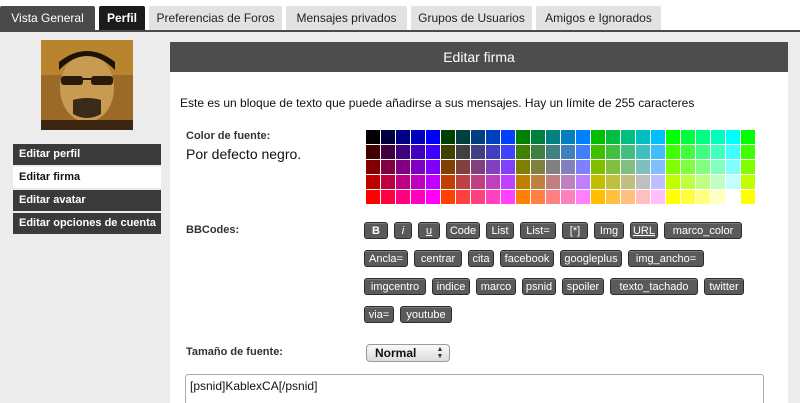 The image size is (800, 403). What do you see at coordinates (395, 286) in the screenshot?
I see `bbcode-imgcentro-button: imgcentro` at bounding box center [395, 286].